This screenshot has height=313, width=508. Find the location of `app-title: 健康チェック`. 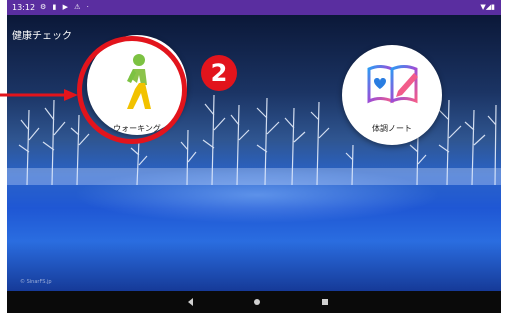

app-title: 健康チェック is located at coordinates (42, 36).